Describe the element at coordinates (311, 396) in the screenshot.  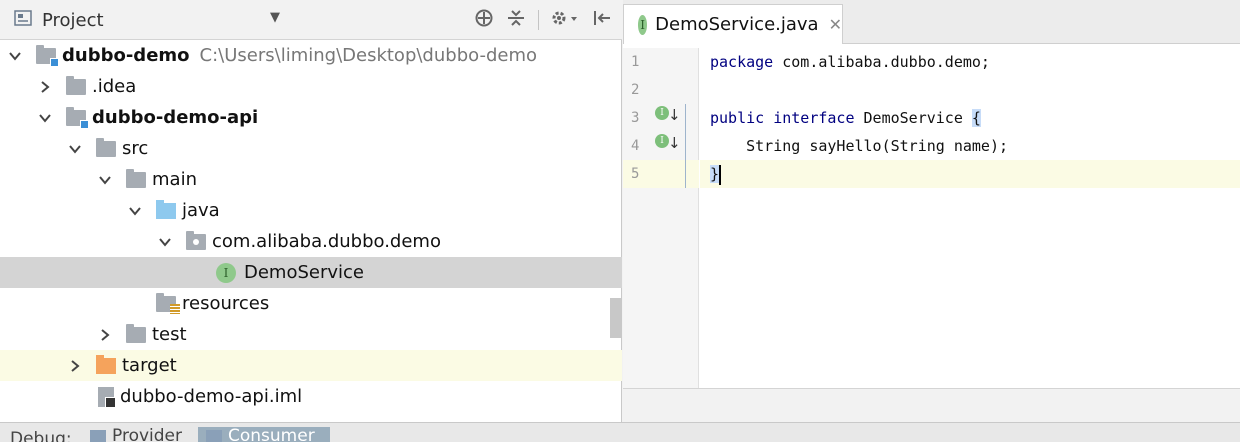
I see `tree-item-iml: dubbo-demo-api.iml` at that location.